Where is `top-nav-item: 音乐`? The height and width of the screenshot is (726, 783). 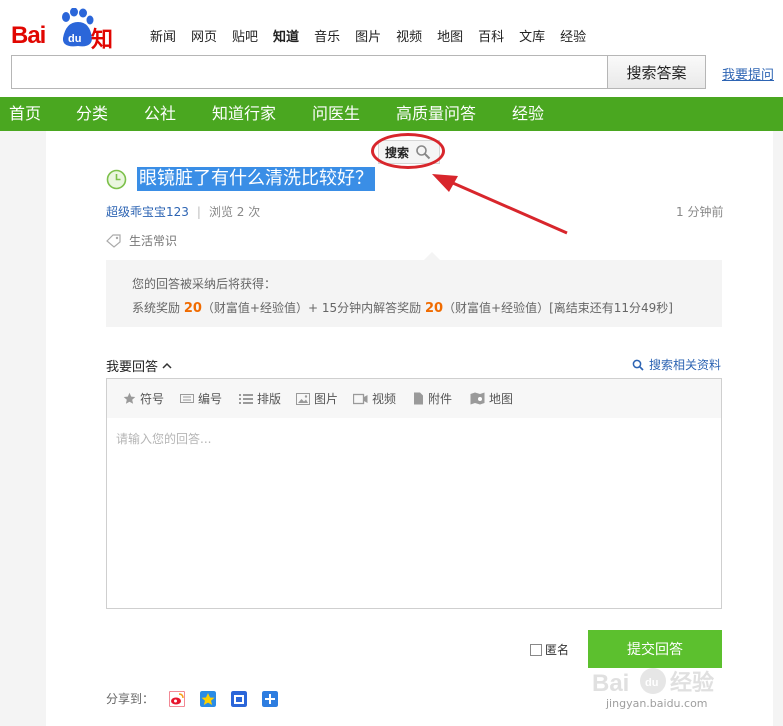 top-nav-item: 音乐 is located at coordinates (327, 38).